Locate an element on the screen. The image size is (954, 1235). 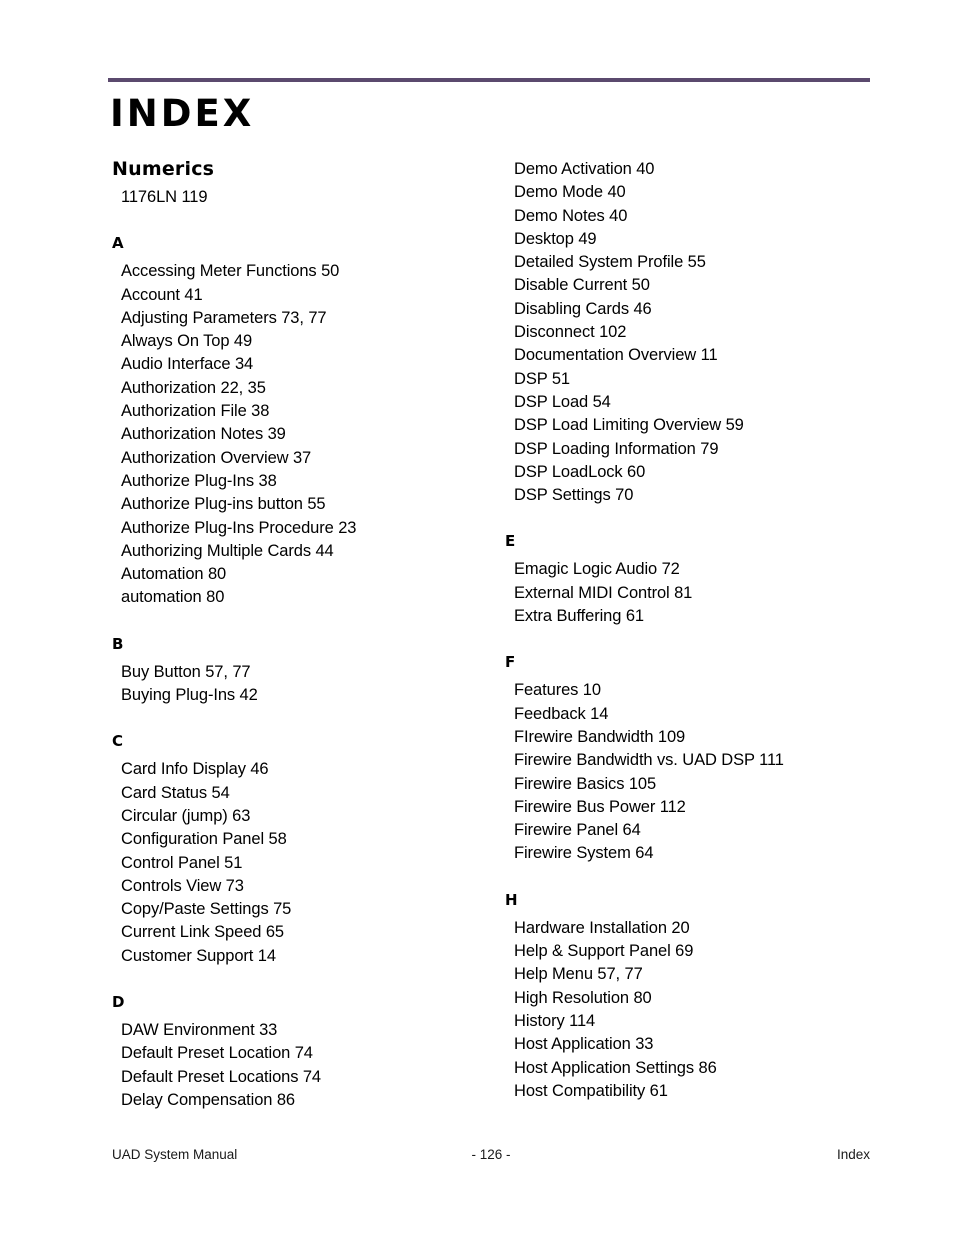
index-entry: Delay Compensation 86 is located at coordinates (309, 1100).